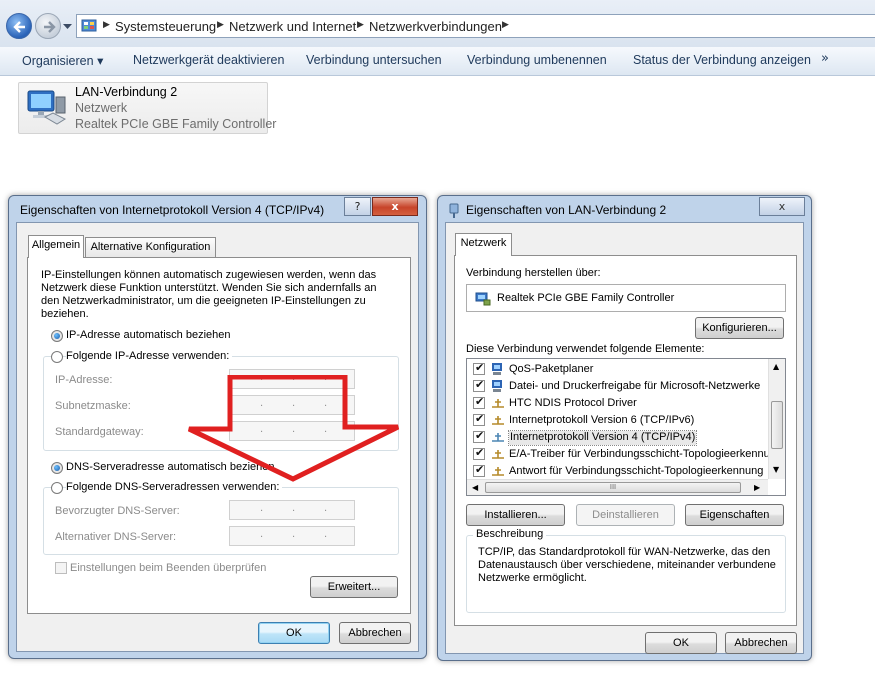 This screenshot has width=875, height=675. Describe the element at coordinates (537, 60) in the screenshot. I see `rename-connection-button: Verbindung umbenennen` at that location.